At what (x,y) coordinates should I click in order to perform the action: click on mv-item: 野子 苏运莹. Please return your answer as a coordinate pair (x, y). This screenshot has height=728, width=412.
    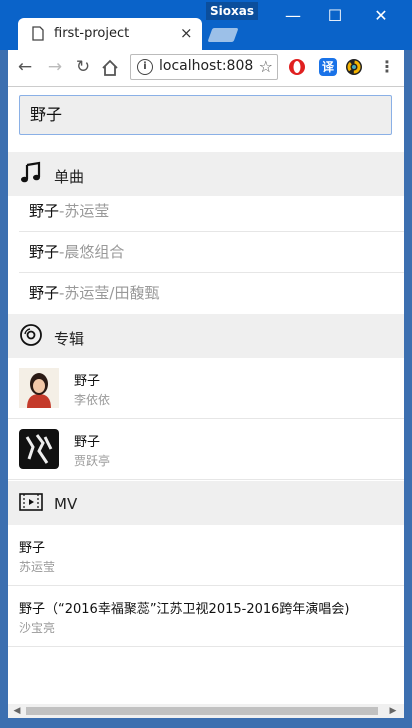
    Looking at the image, I should click on (206, 555).